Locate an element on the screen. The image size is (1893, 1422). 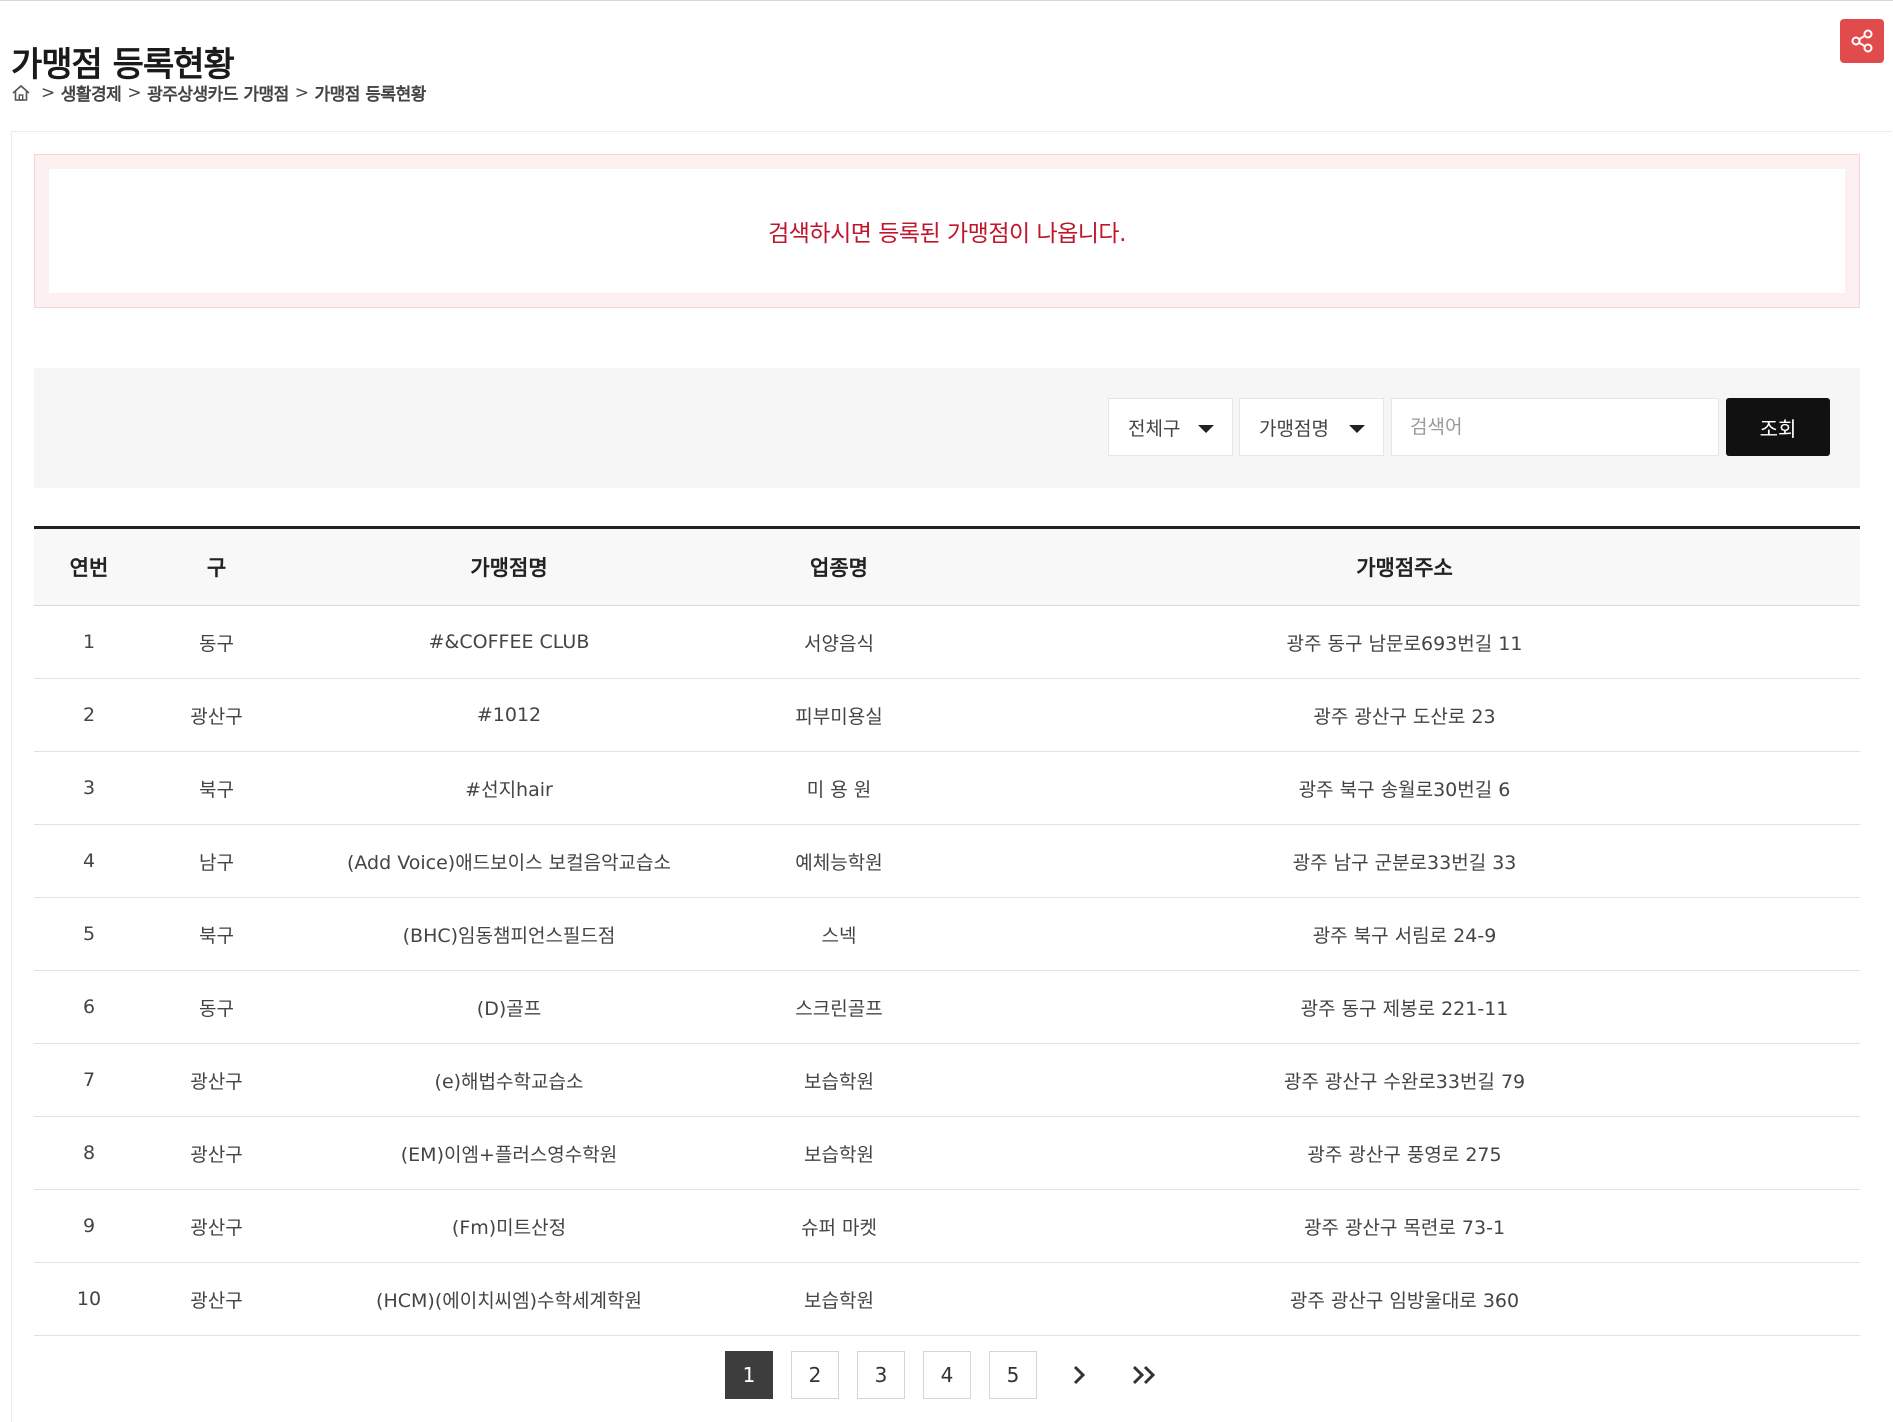
district-select: 전체구 is located at coordinates (1170, 427).